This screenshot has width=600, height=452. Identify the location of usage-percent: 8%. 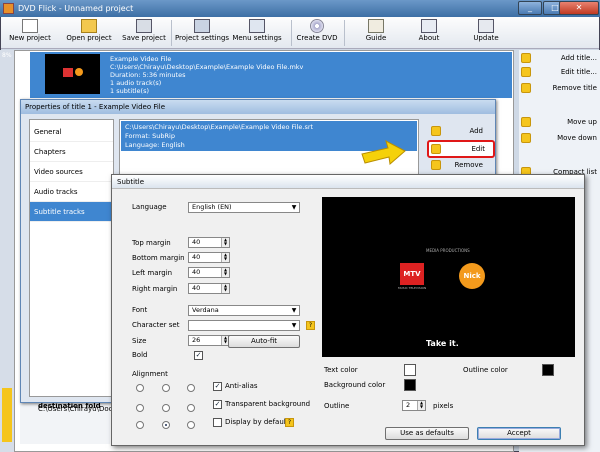
(7, 55).